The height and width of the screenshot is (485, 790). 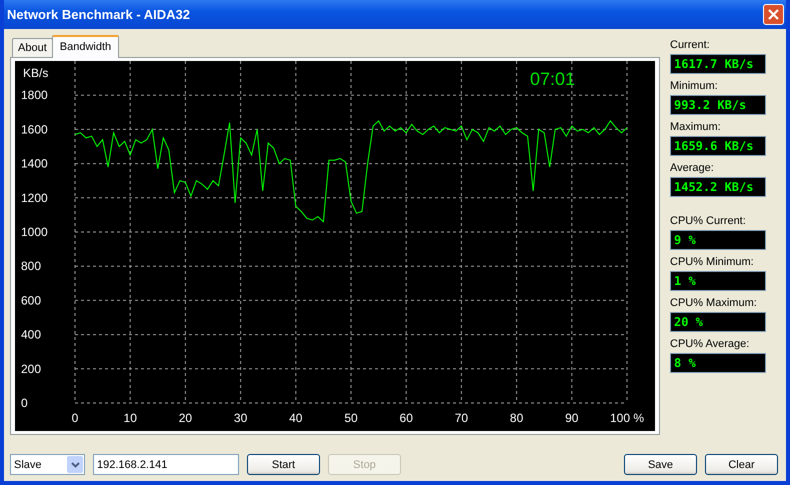 What do you see at coordinates (461, 418) in the screenshot?
I see `x-tick-label: 70` at bounding box center [461, 418].